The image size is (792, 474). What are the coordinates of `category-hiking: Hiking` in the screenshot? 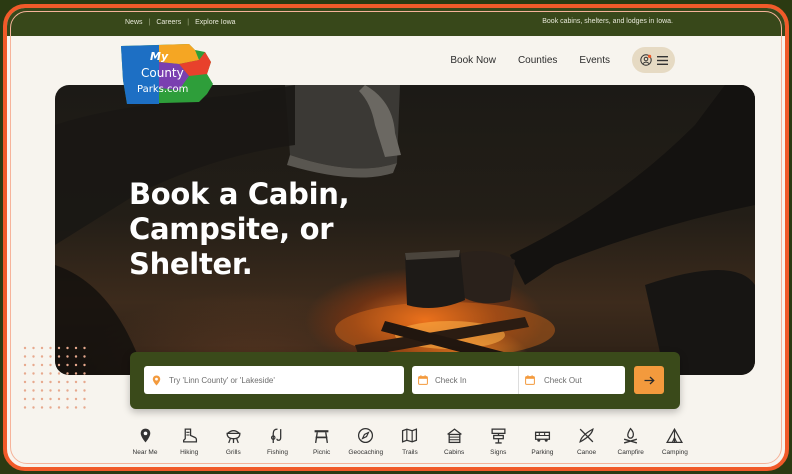 It's located at (189, 447).